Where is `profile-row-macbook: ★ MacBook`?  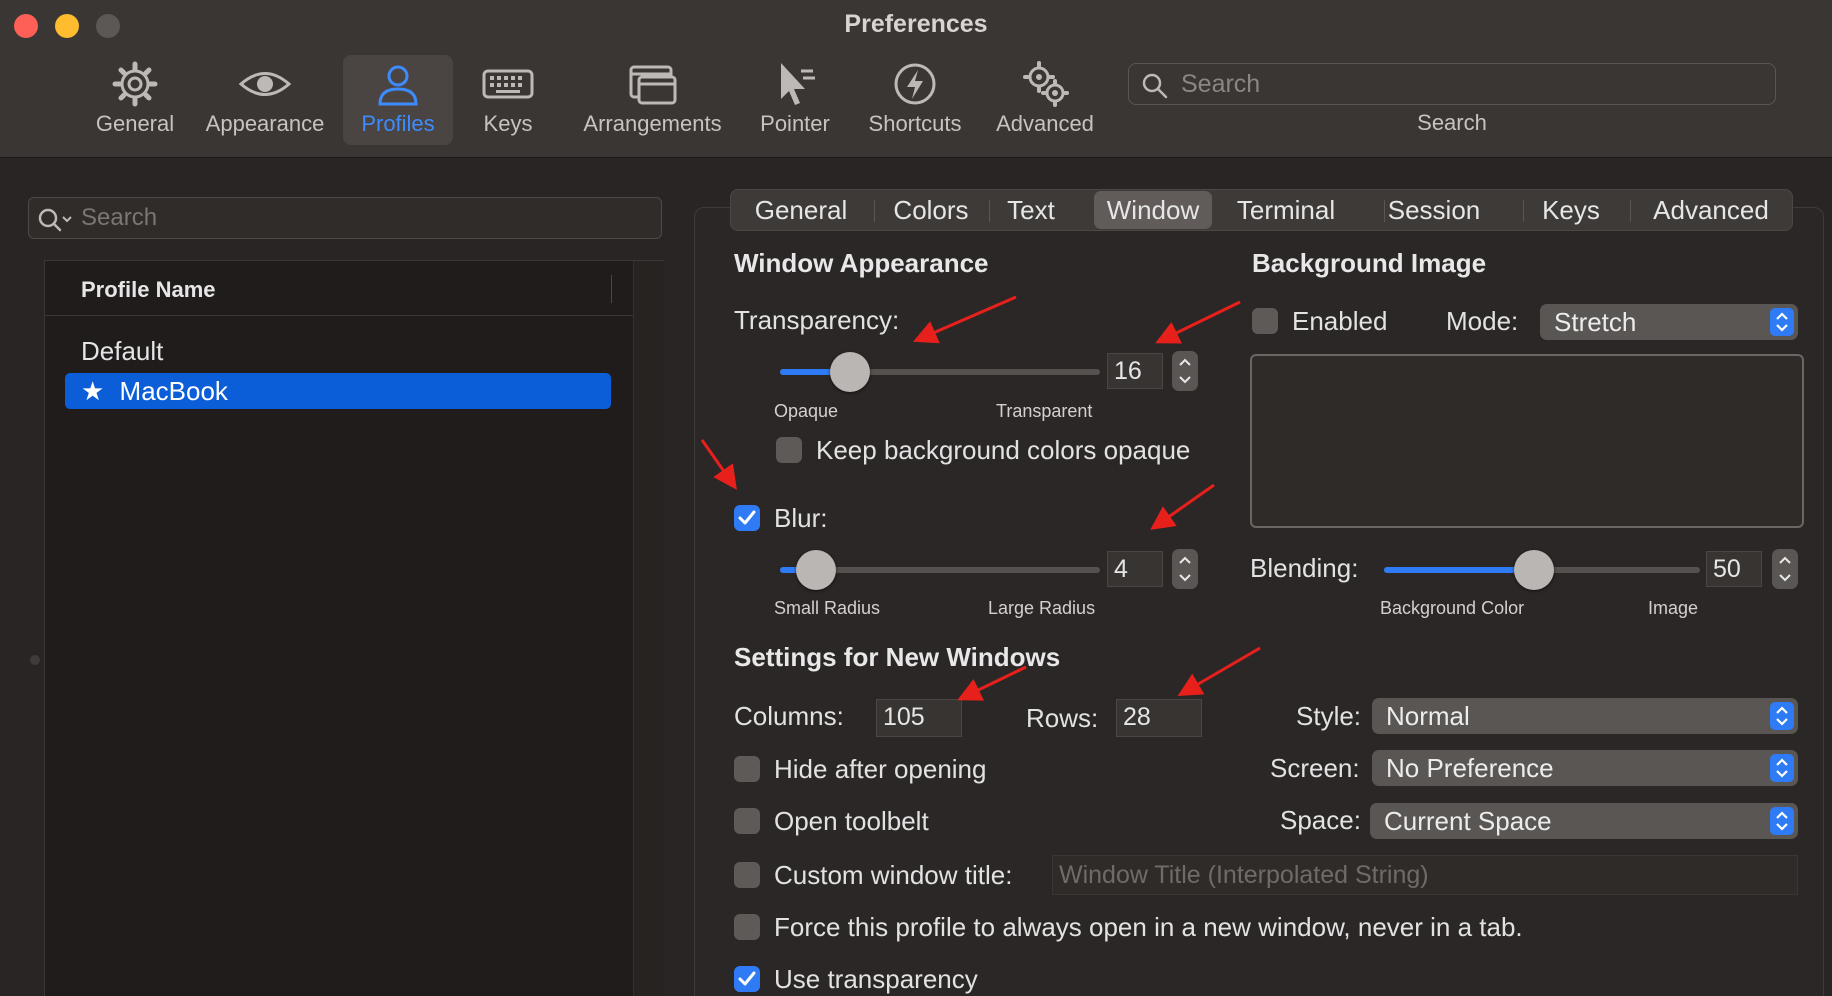 profile-row-macbook: ★ MacBook is located at coordinates (338, 391).